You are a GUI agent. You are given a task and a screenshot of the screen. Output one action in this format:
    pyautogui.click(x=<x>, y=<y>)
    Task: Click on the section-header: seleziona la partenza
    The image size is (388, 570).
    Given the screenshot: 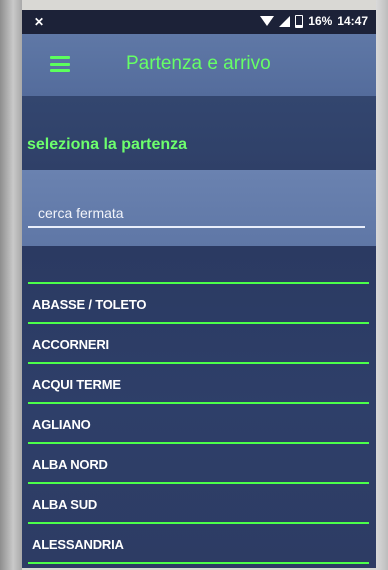 What is the action you would take?
    pyautogui.click(x=199, y=133)
    